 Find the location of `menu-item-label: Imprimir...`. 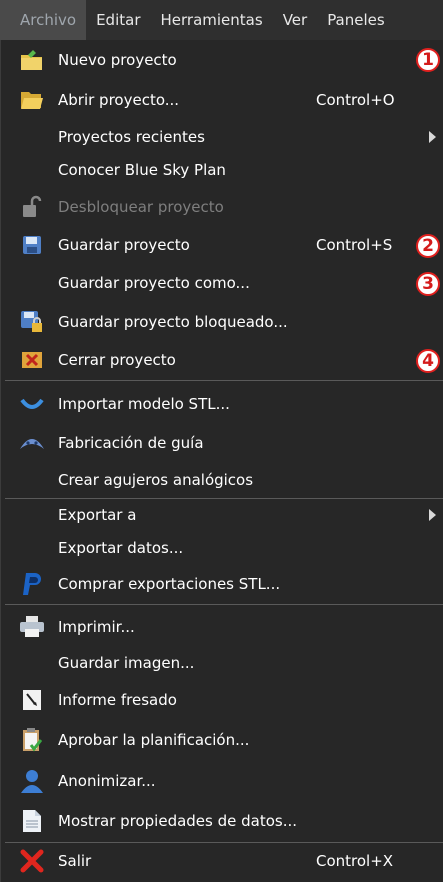

menu-item-label: Imprimir... is located at coordinates (96, 627).